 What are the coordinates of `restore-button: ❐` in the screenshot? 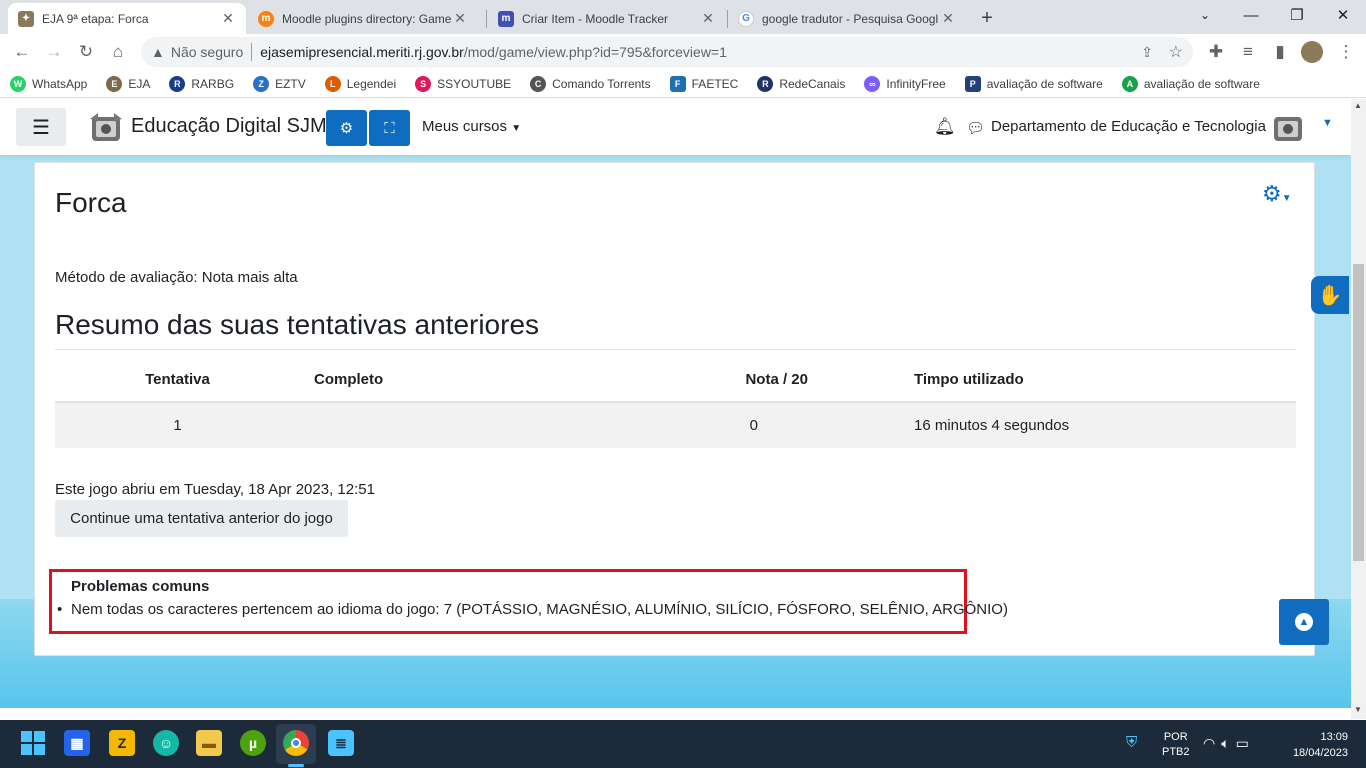 It's located at (1297, 15).